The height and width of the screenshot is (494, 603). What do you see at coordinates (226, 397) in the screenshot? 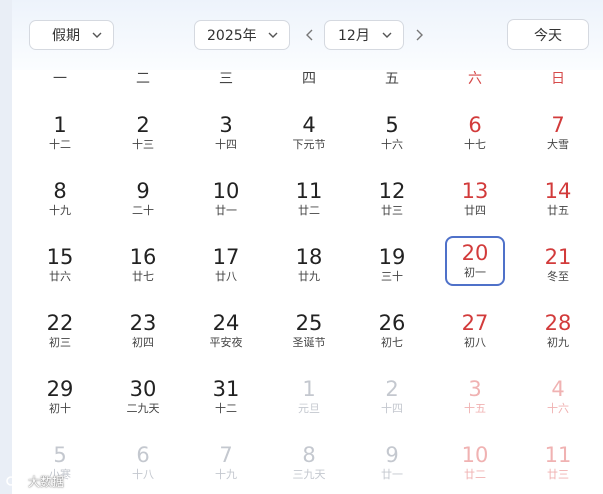
I see `day-cell: 31 十二` at bounding box center [226, 397].